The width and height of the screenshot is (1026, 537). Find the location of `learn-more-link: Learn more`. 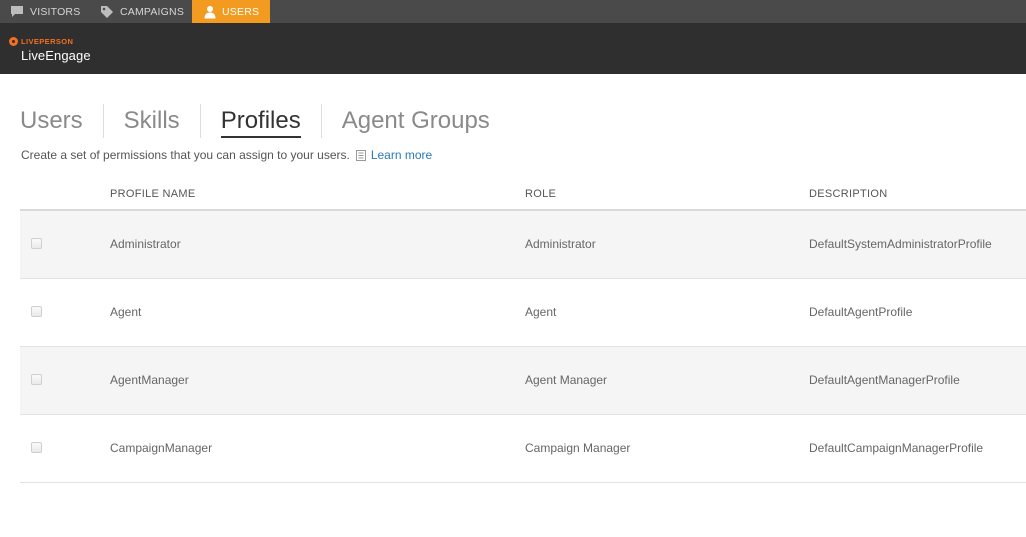

learn-more-link: Learn more is located at coordinates (401, 155).